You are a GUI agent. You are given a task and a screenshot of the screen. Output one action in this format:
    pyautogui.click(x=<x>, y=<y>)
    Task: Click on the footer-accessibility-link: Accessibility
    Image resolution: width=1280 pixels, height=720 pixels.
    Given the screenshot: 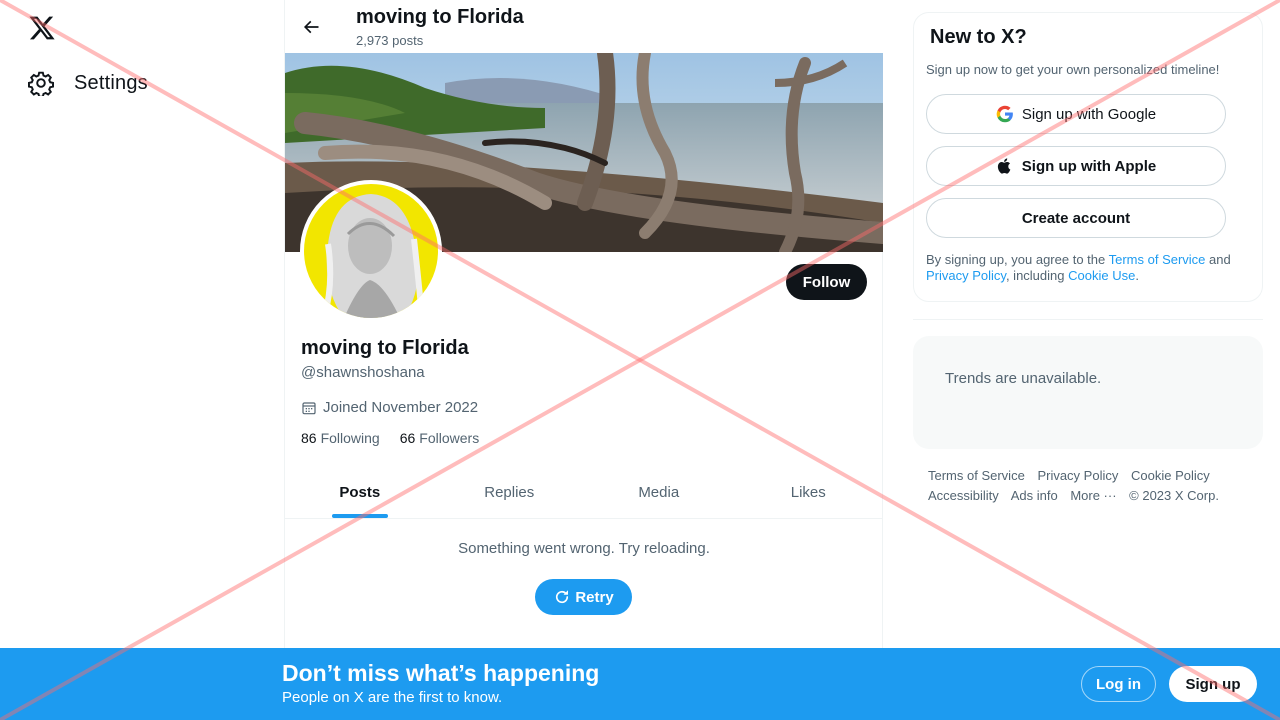 What is the action you would take?
    pyautogui.click(x=963, y=495)
    